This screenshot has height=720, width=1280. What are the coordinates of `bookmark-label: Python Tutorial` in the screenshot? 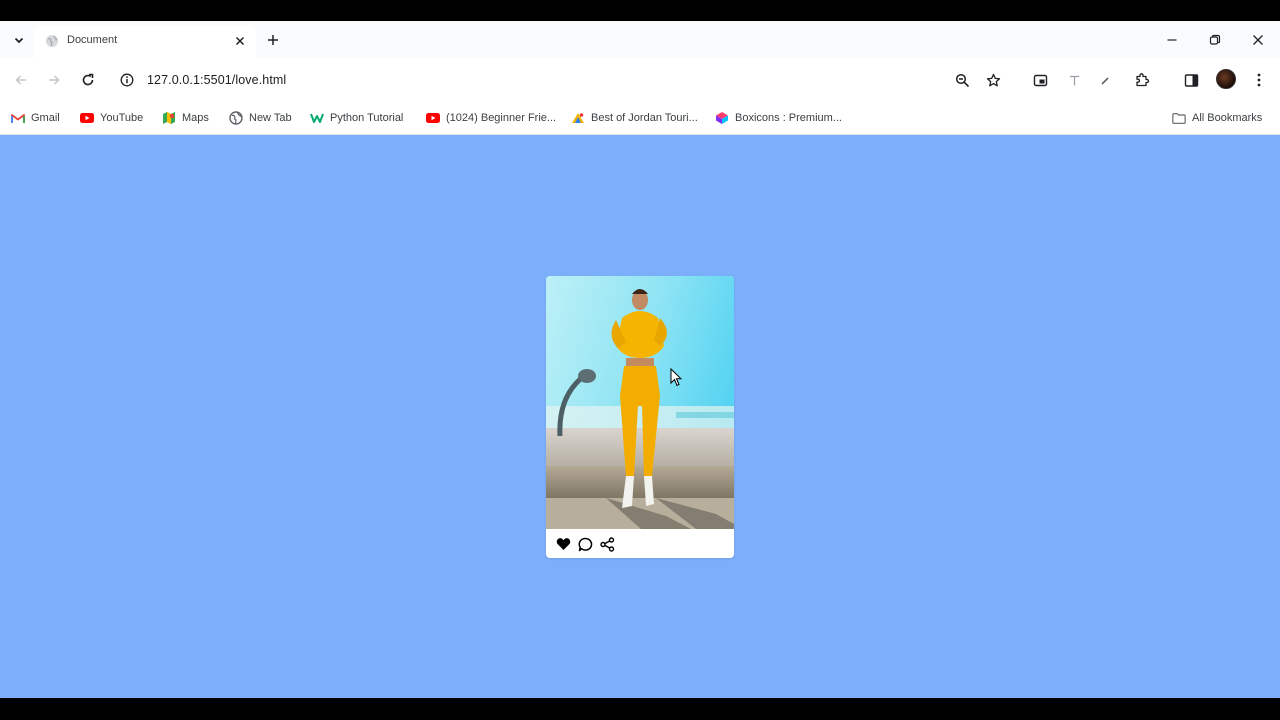 It's located at (367, 118).